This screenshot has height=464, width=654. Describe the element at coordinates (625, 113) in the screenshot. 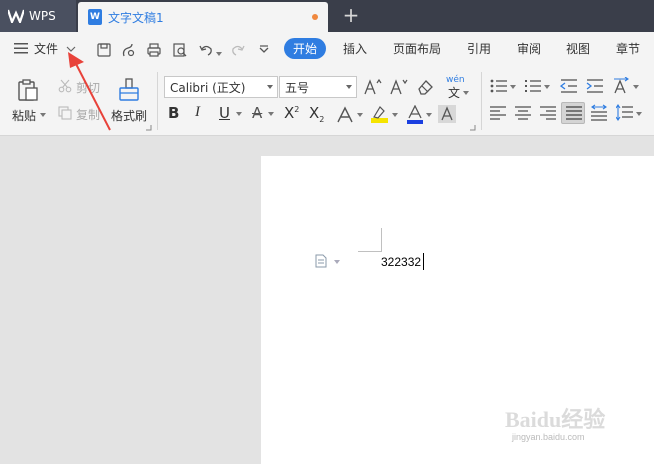

I see `line-spacing-icon` at that location.